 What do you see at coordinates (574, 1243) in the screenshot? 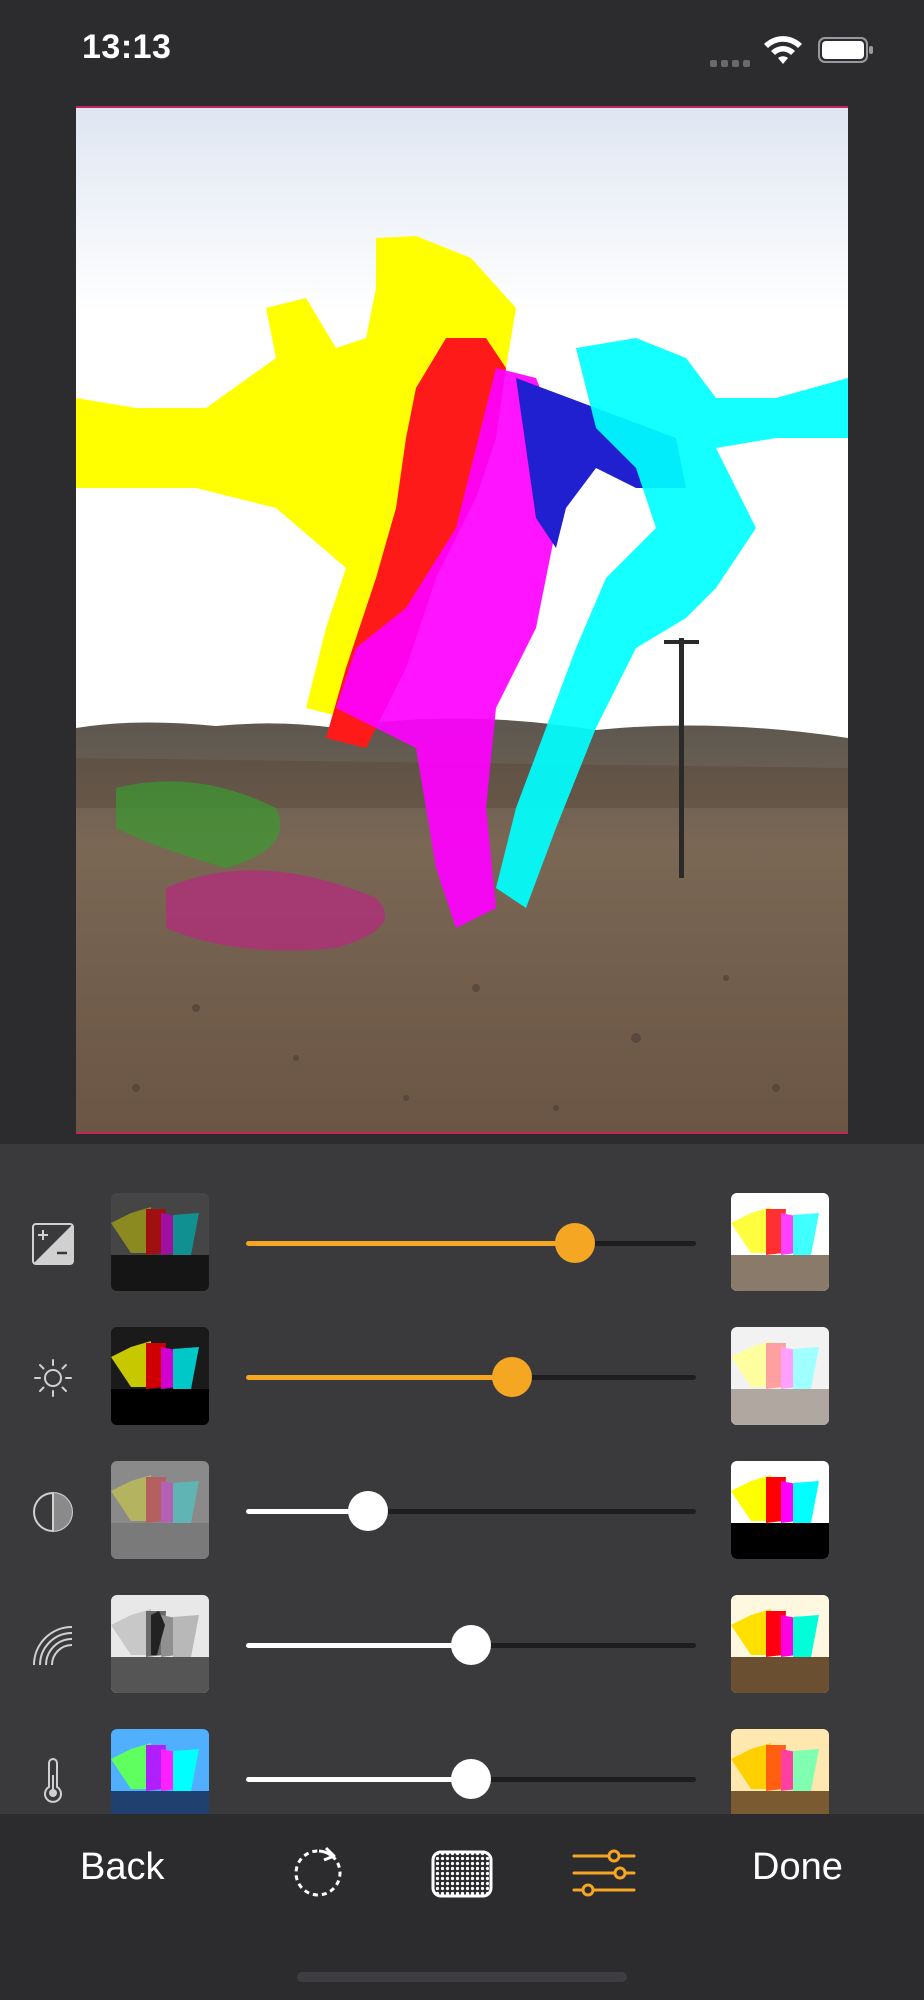
I see `exposure-slider-knob` at bounding box center [574, 1243].